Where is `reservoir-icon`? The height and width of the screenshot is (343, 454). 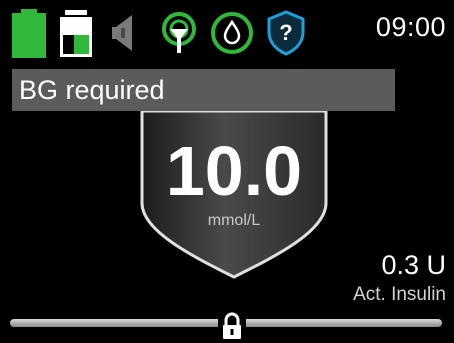
reservoir-icon is located at coordinates (76, 33).